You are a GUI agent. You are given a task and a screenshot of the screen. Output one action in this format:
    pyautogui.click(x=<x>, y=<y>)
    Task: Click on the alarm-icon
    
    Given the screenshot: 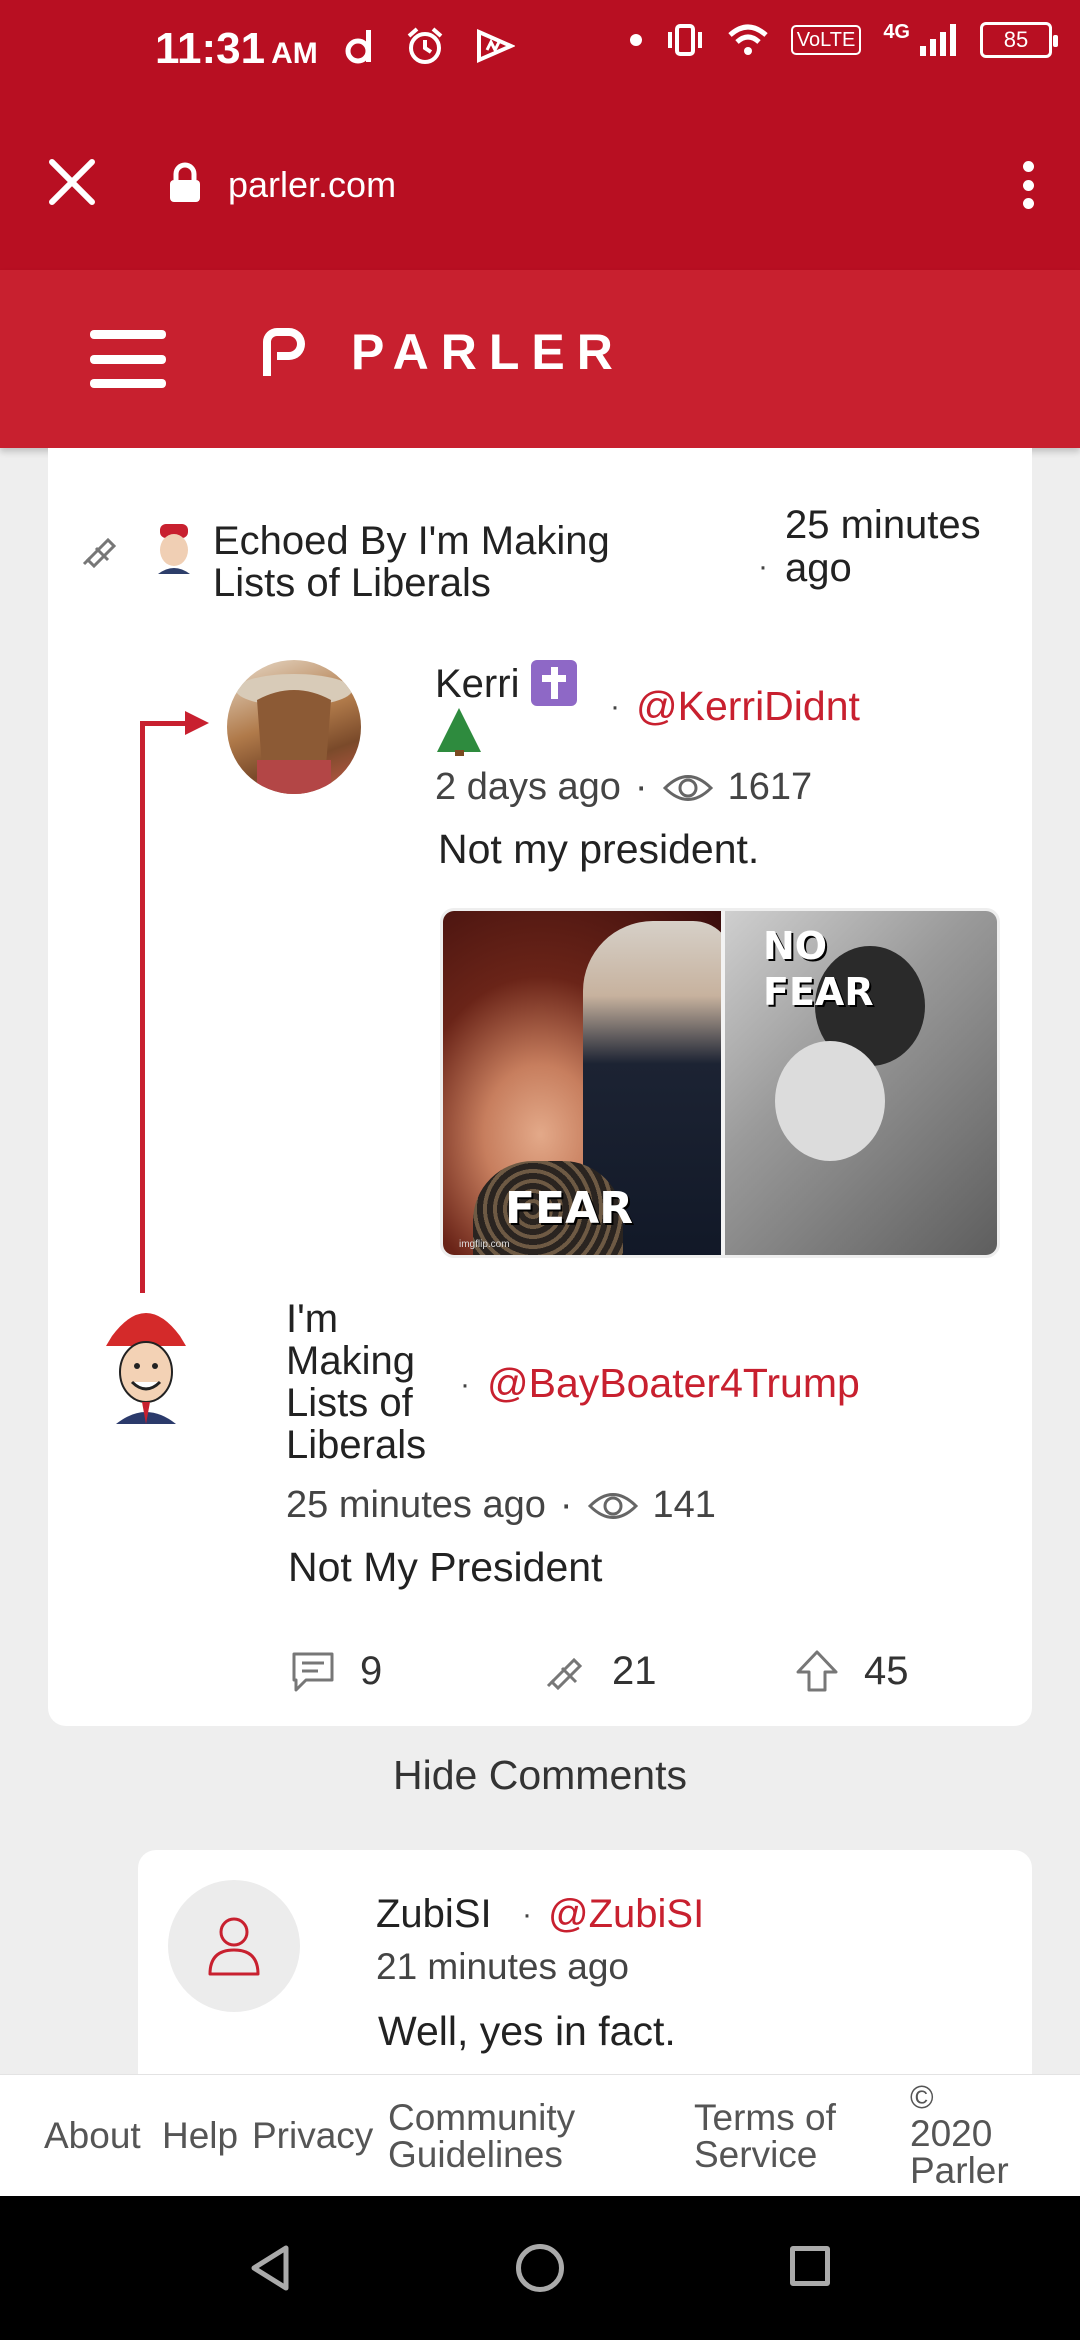 What is the action you would take?
    pyautogui.click(x=425, y=45)
    